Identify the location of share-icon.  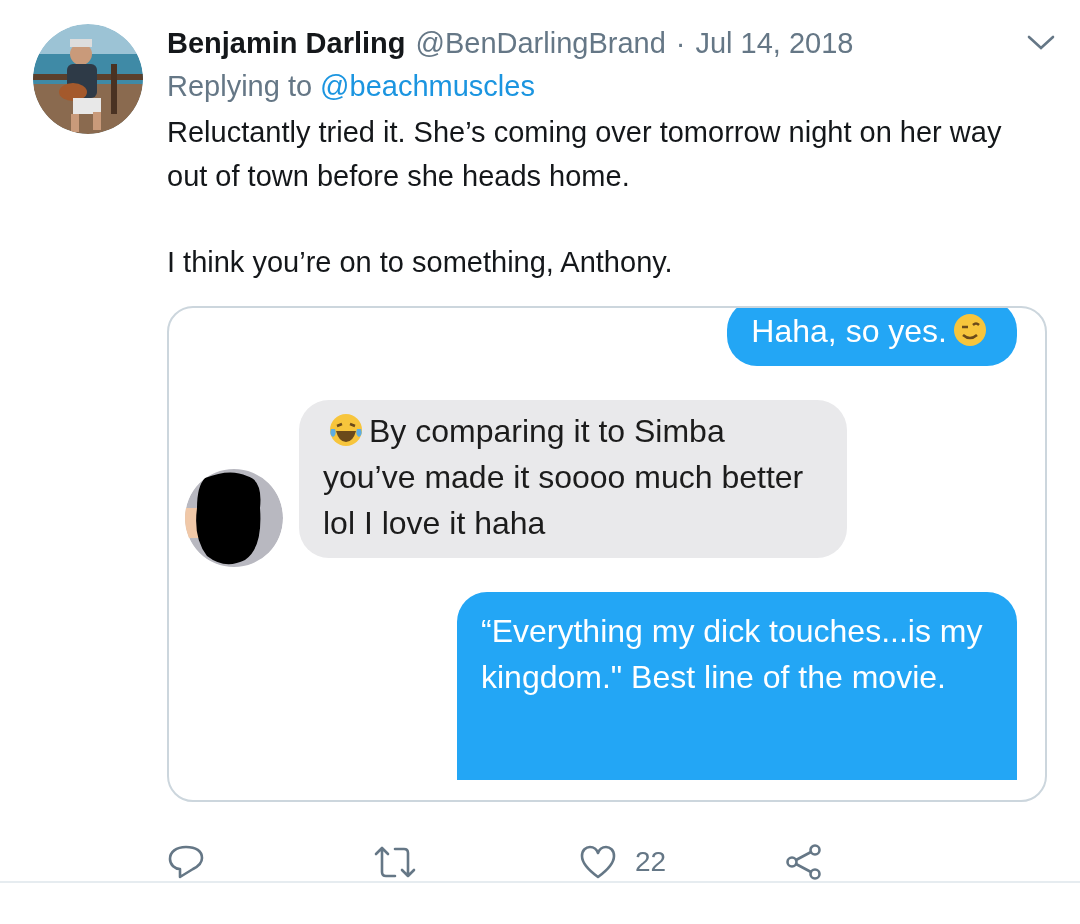
(804, 862).